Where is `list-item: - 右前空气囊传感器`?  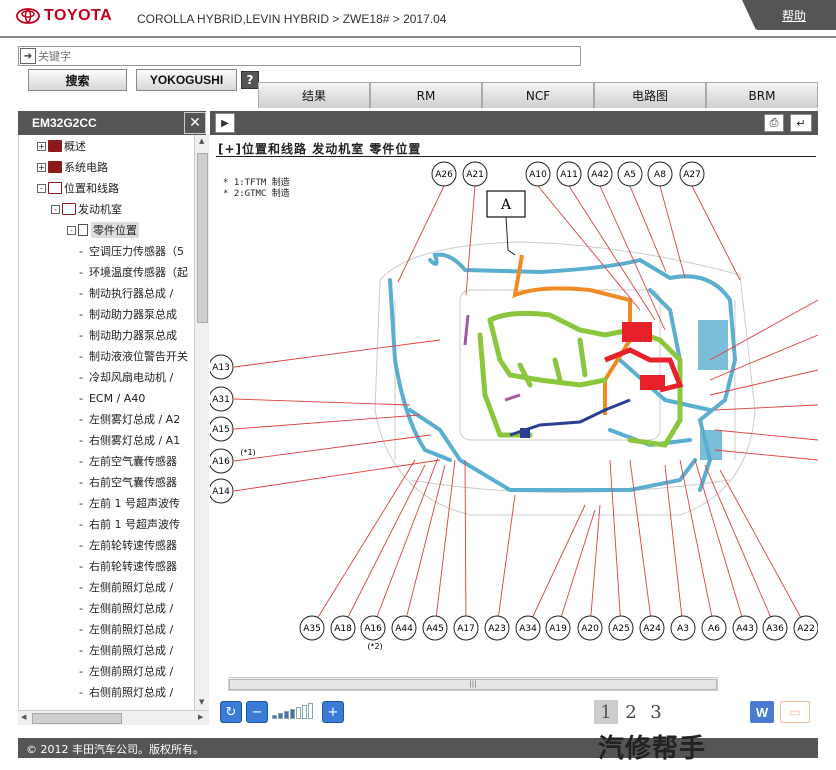 list-item: - 右前空气囊传感器 is located at coordinates (128, 482).